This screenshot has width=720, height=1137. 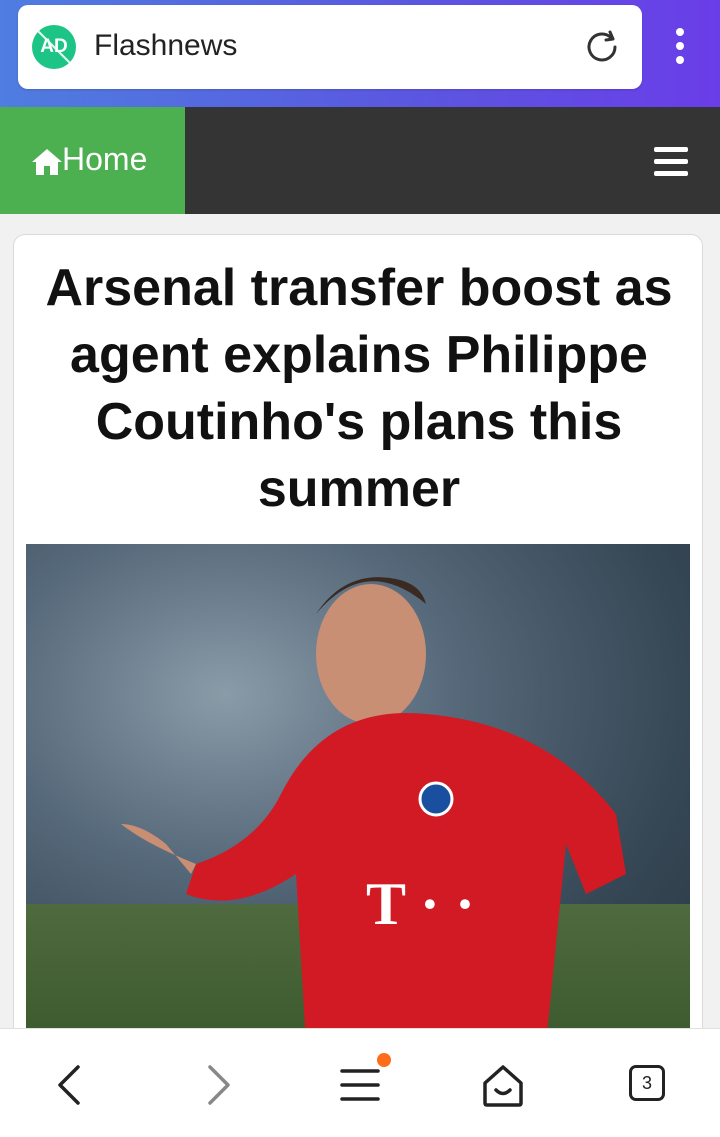 I want to click on home-button: Home, so click(x=92, y=160).